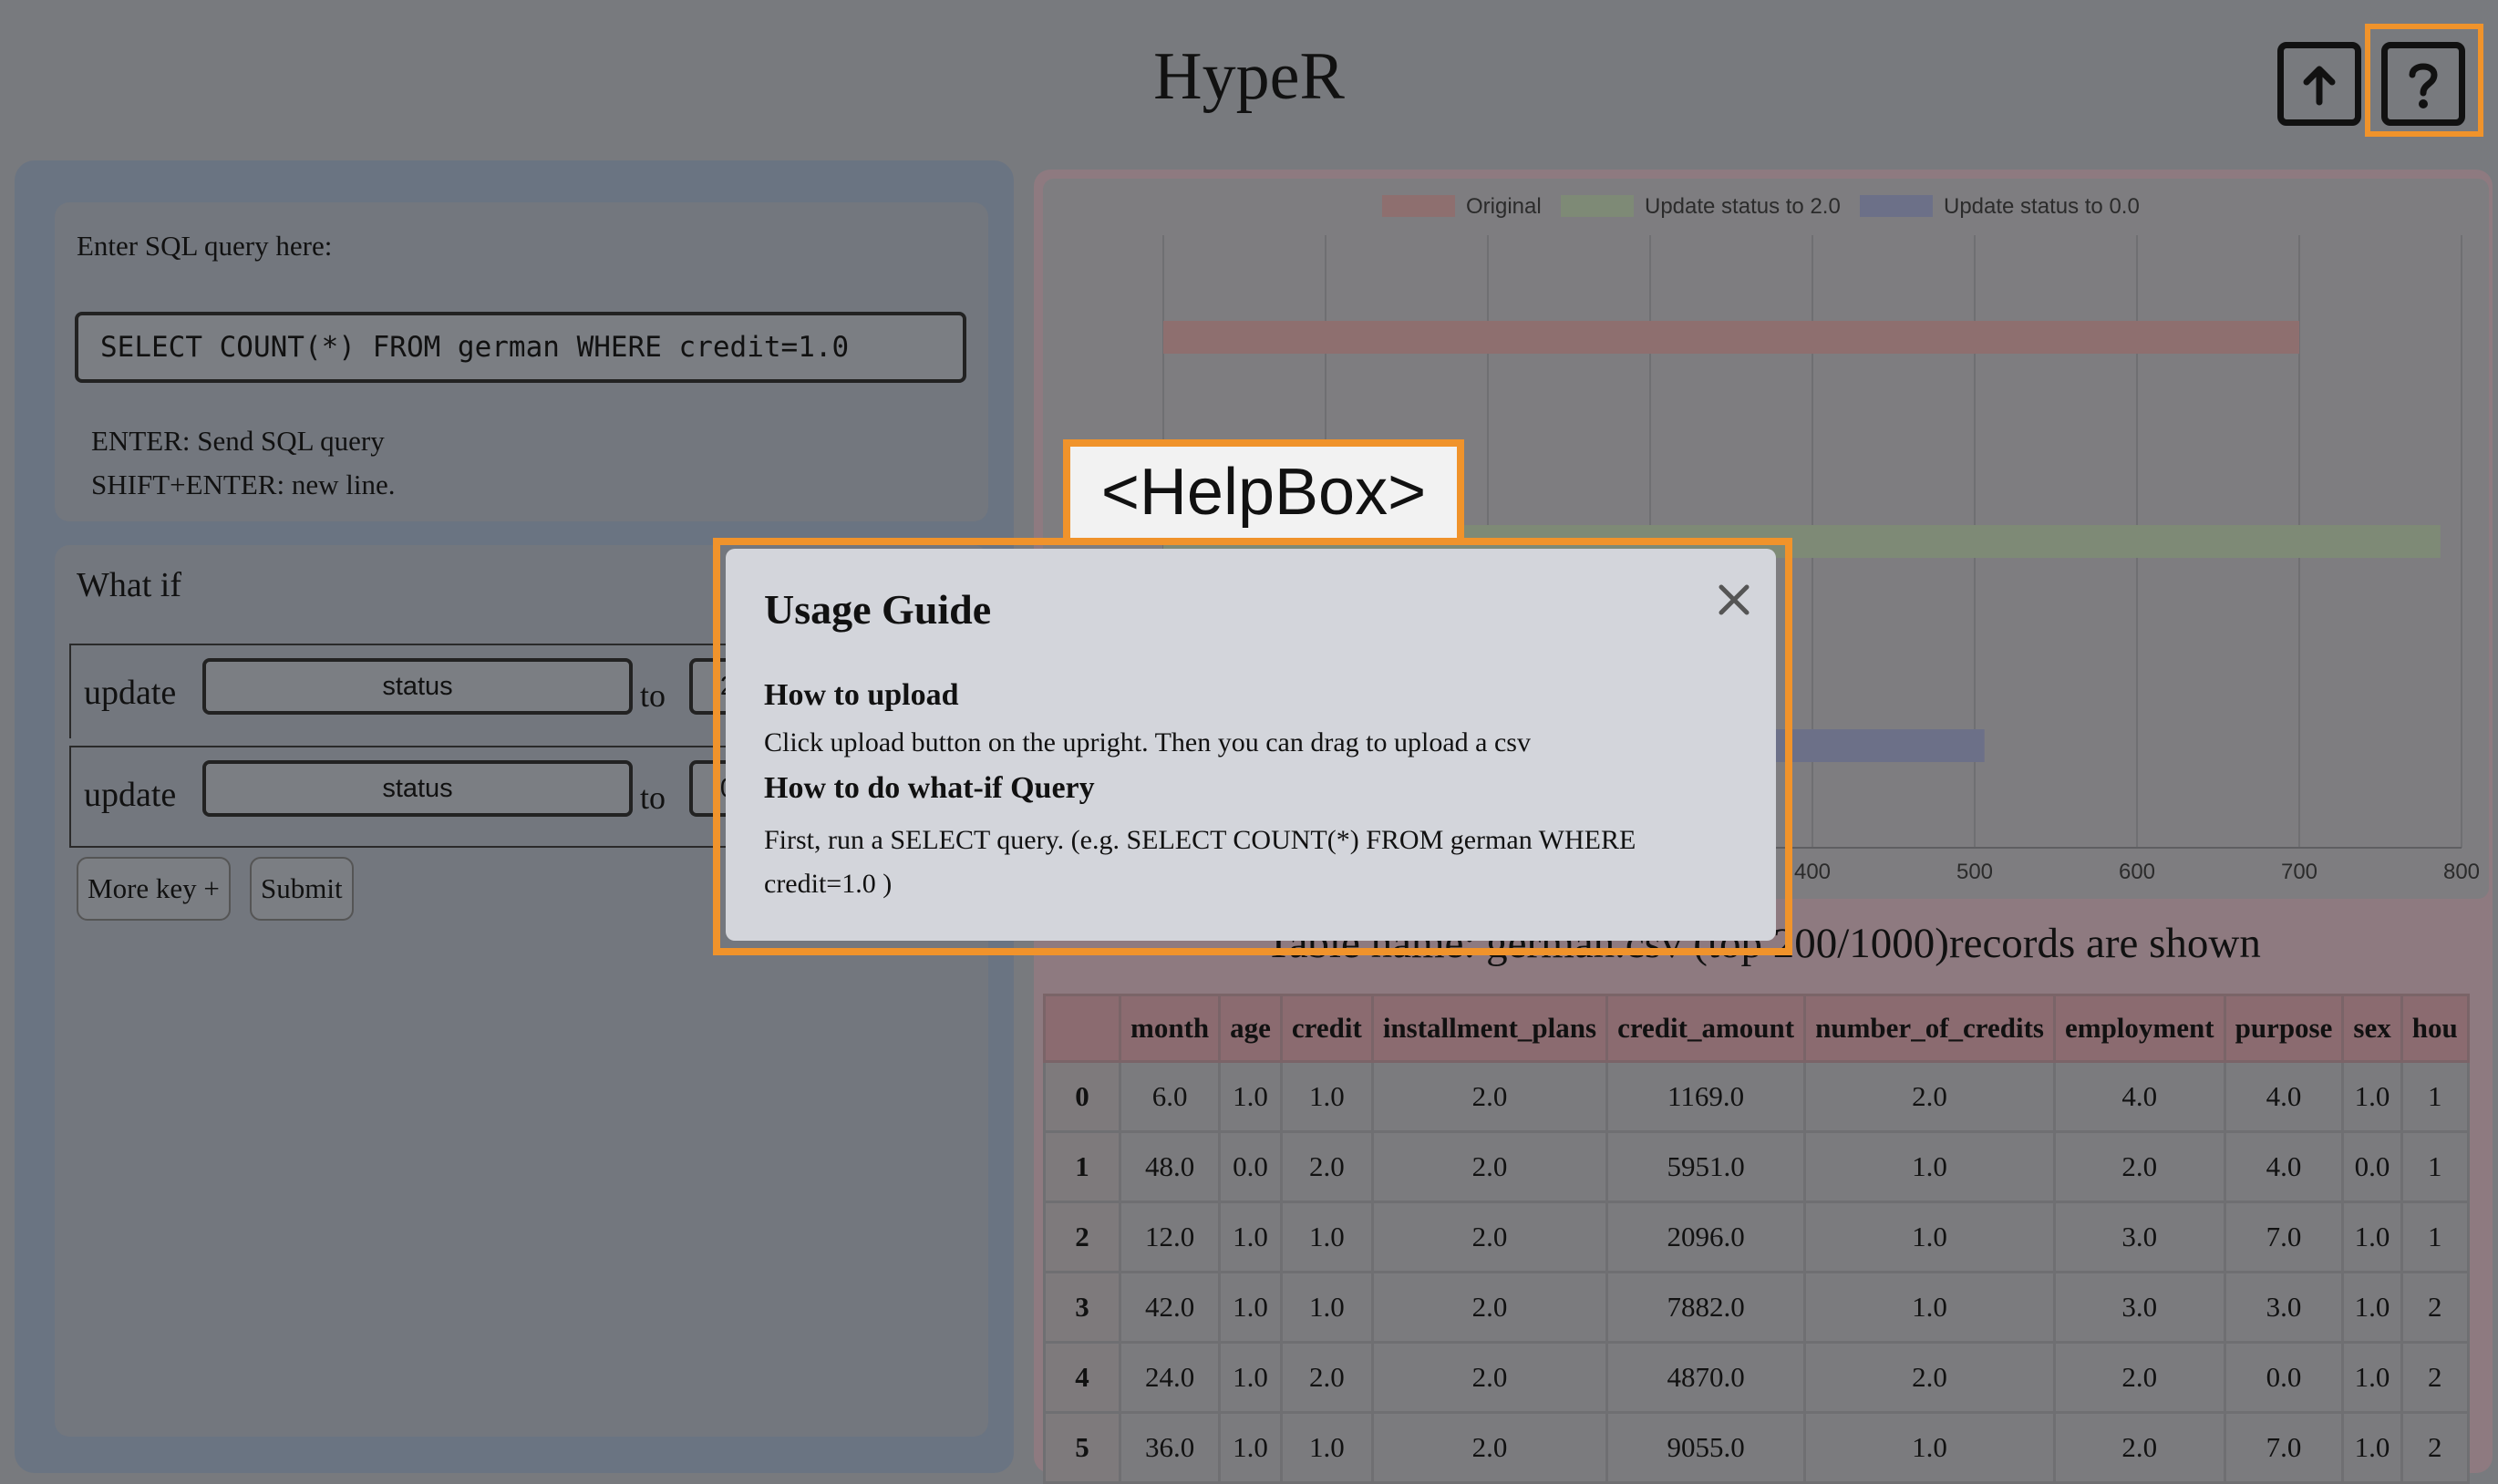  I want to click on row-index: 1, so click(1082, 1166).